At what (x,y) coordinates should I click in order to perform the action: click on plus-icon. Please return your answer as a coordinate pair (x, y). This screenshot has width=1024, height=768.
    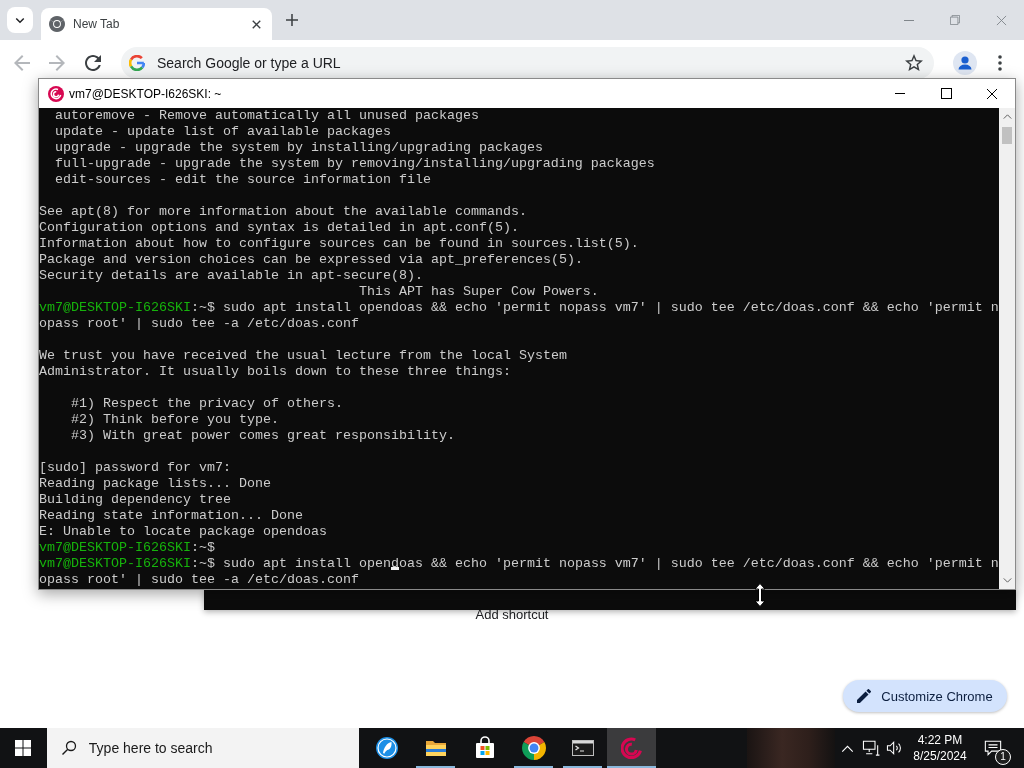
    Looking at the image, I should click on (292, 20).